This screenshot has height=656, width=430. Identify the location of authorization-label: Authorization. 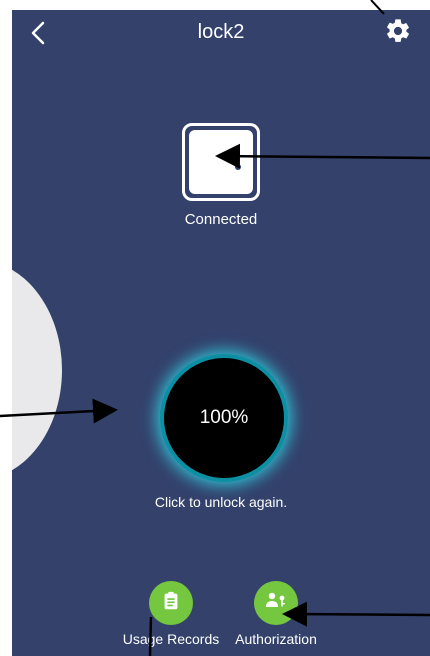
(276, 639).